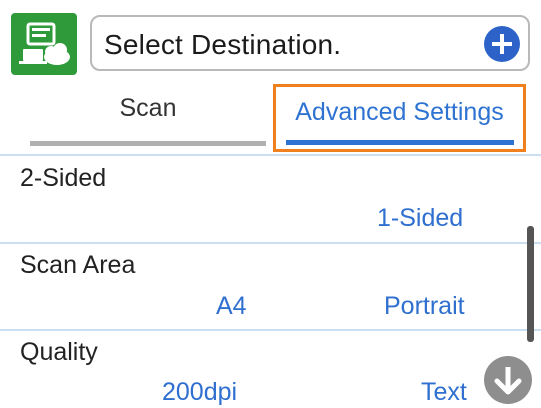 Image resolution: width=541 pixels, height=408 pixels. Describe the element at coordinates (508, 380) in the screenshot. I see `arrow-down-icon` at that location.